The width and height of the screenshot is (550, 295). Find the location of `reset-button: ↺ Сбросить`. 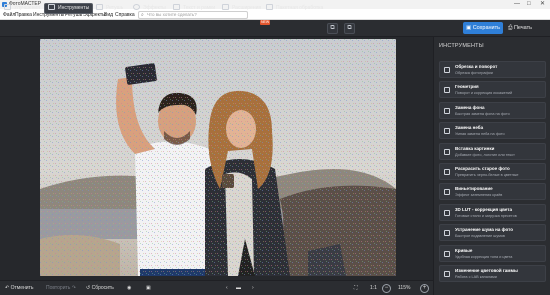

reset-button: ↺ Сбросить is located at coordinates (100, 288).